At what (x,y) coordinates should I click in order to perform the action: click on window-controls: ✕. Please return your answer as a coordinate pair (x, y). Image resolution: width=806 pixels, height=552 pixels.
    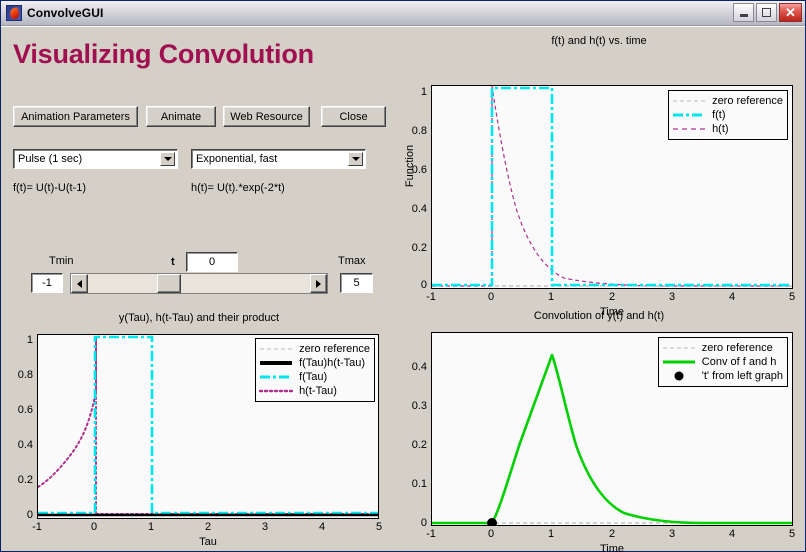
    Looking at the image, I should click on (767, 12).